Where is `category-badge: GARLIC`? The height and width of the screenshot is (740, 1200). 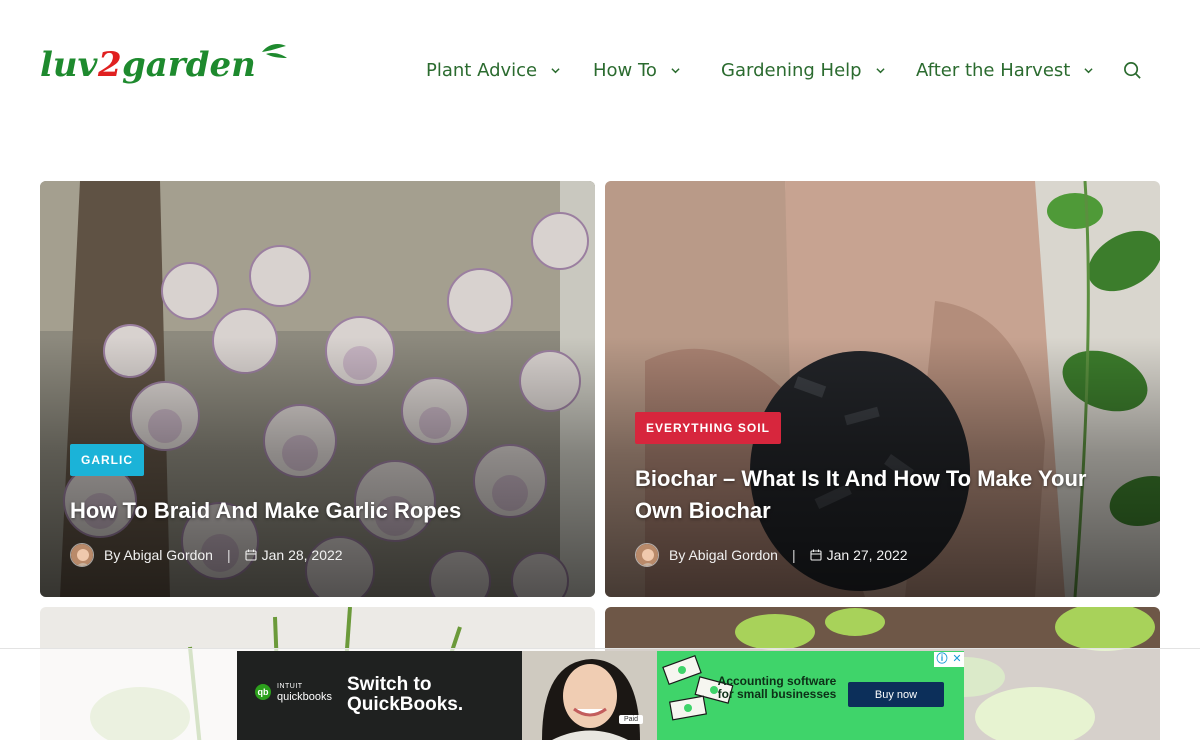
category-badge: GARLIC is located at coordinates (107, 460).